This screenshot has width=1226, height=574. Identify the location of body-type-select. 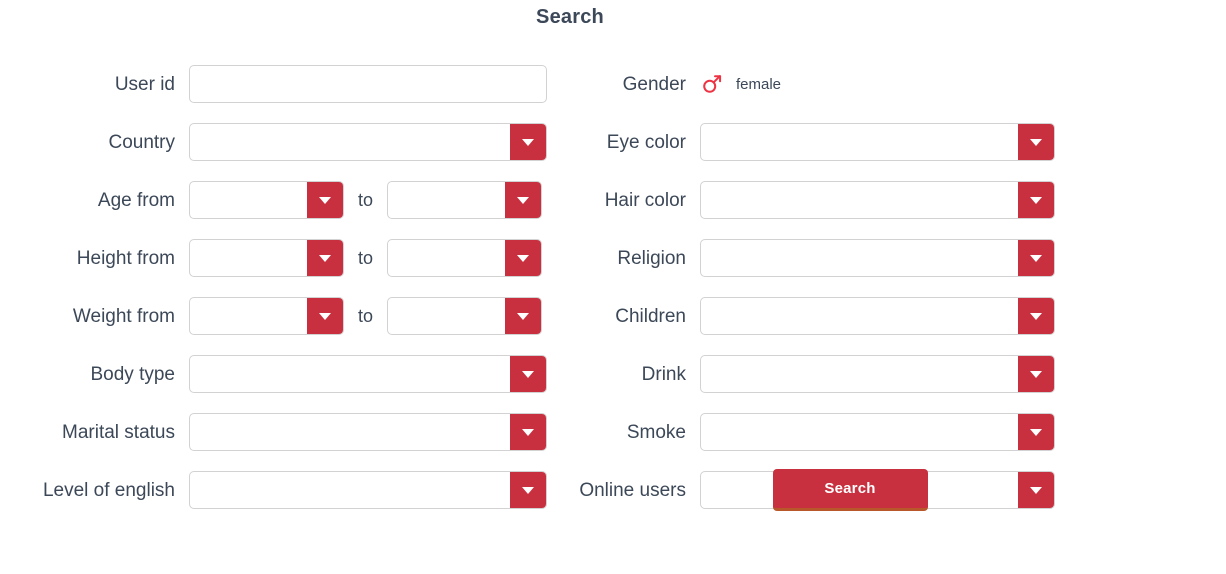
(368, 374).